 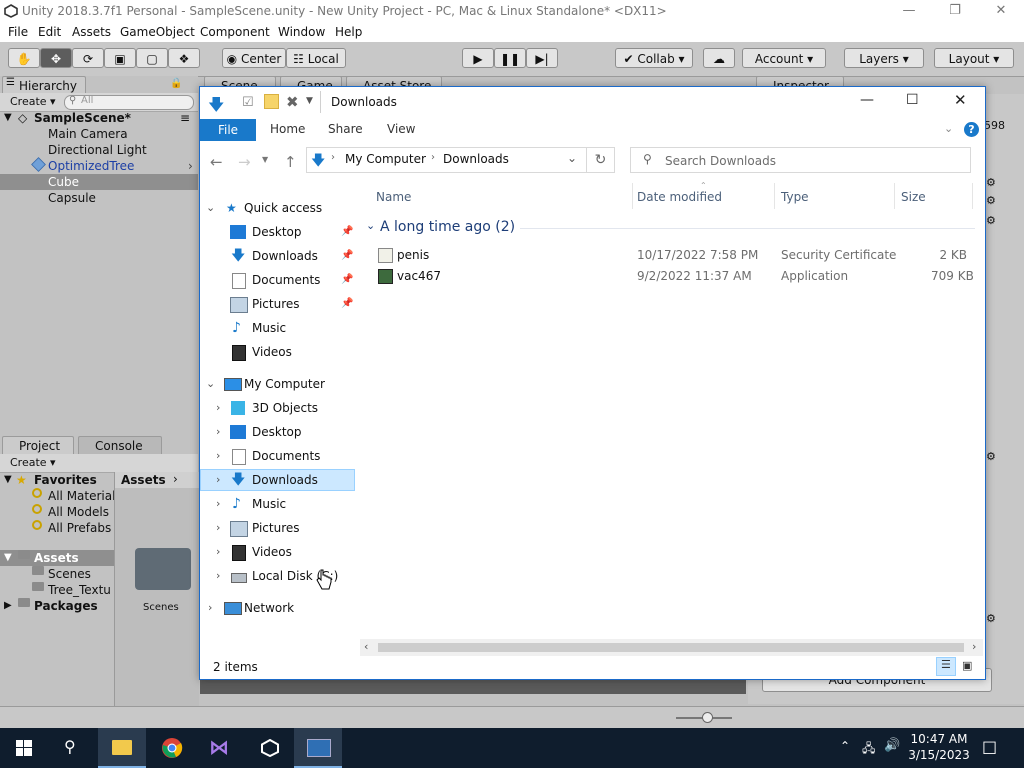 I want to click on hierarchy-item: Main Camera, so click(x=99, y=134).